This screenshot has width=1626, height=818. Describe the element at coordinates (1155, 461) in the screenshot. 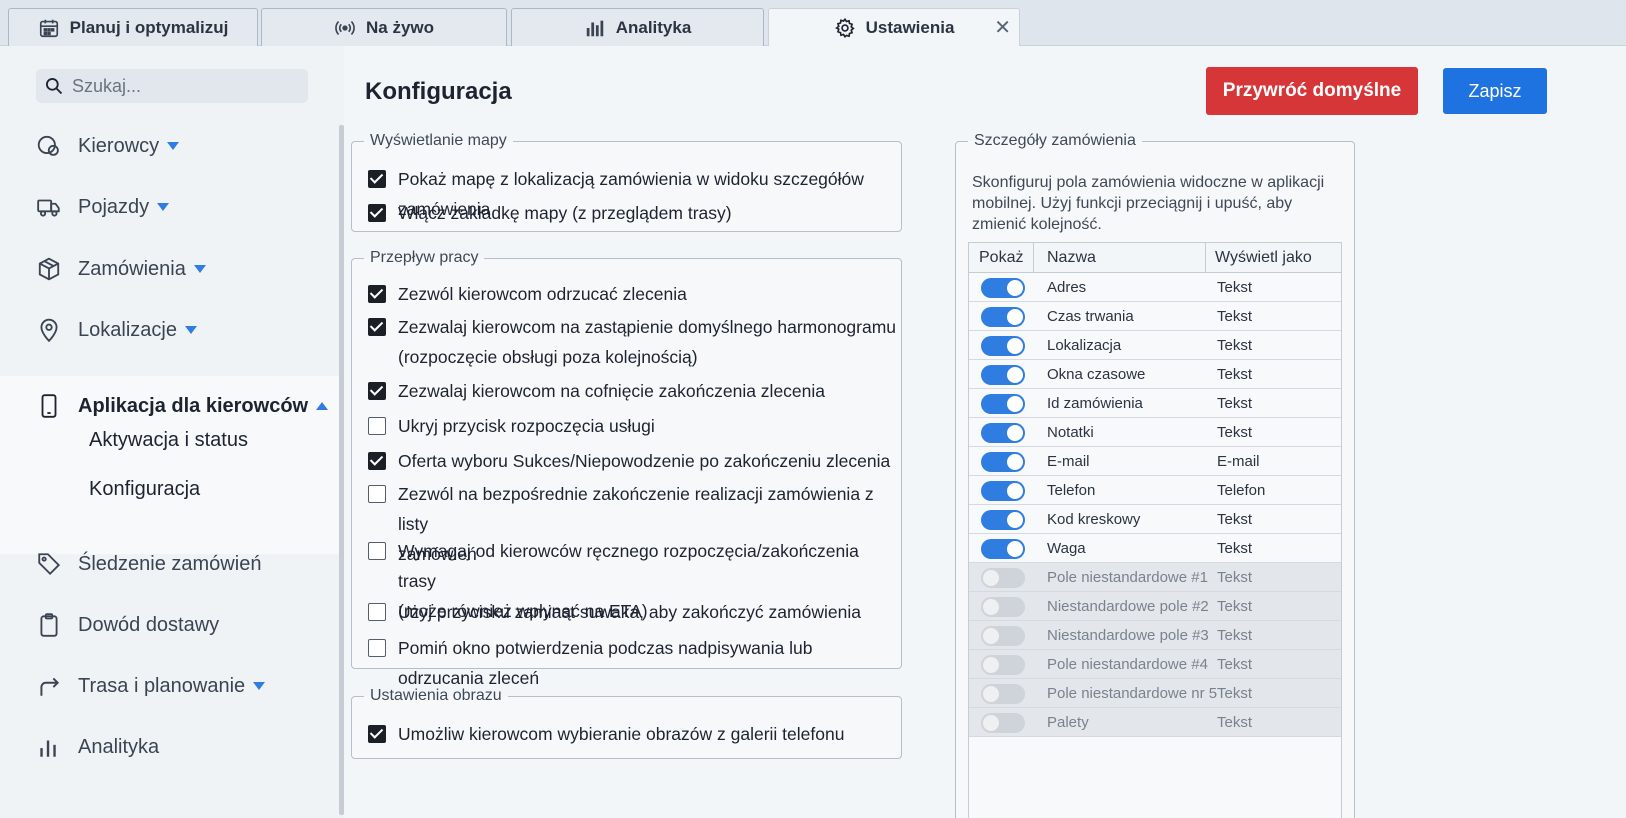

I see `table-row: E-mail E-mail` at that location.